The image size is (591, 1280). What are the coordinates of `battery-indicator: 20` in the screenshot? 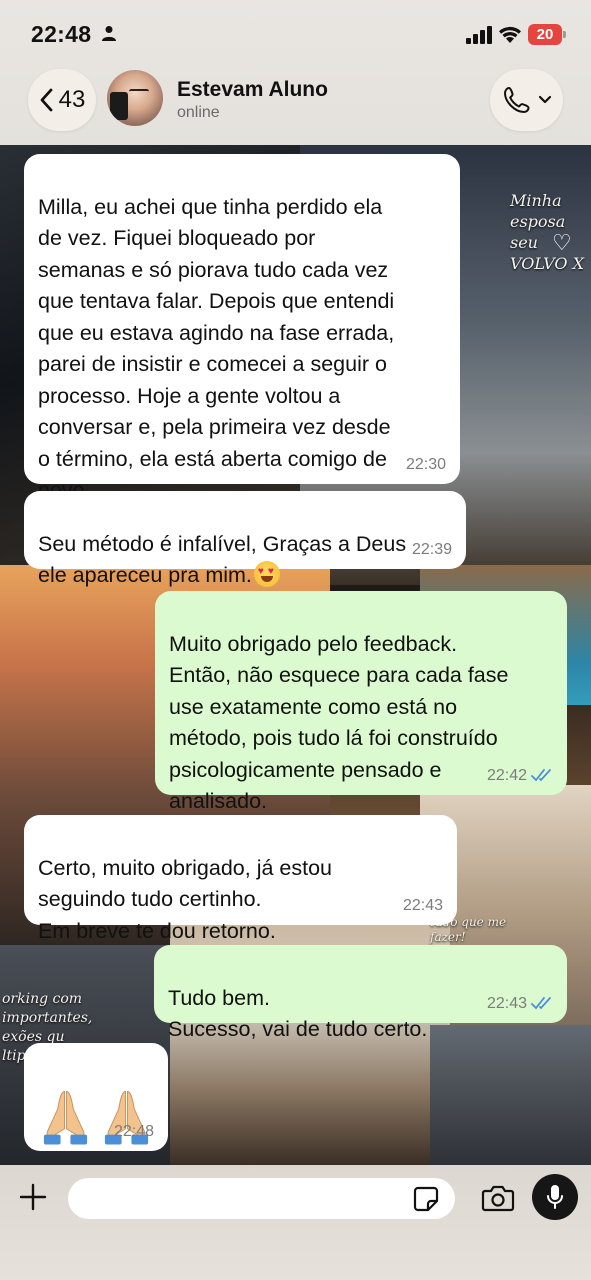 It's located at (547, 34).